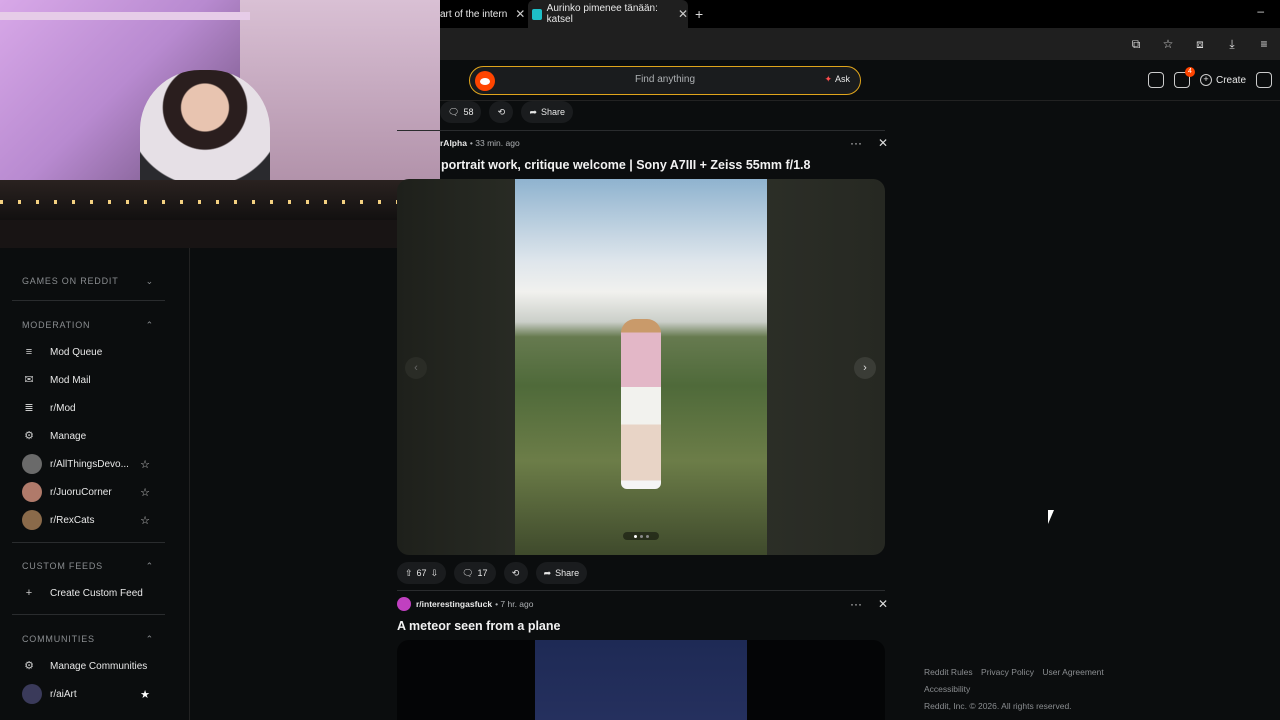 The width and height of the screenshot is (1280, 720). Describe the element at coordinates (72, 520) in the screenshot. I see `sidebar-item-label: r/RexCats` at that location.